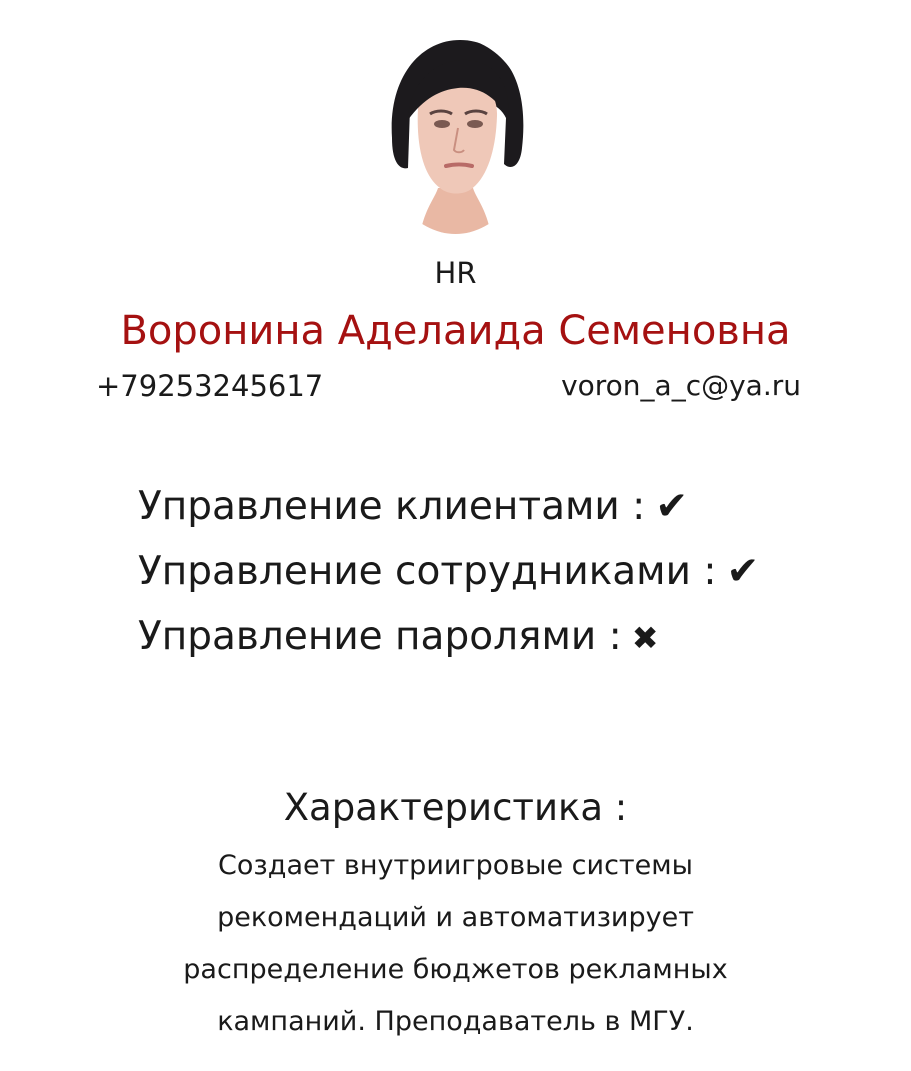 The height and width of the screenshot is (1071, 911). Describe the element at coordinates (380, 636) in the screenshot. I see `permission-label: Управление паролями :` at that location.